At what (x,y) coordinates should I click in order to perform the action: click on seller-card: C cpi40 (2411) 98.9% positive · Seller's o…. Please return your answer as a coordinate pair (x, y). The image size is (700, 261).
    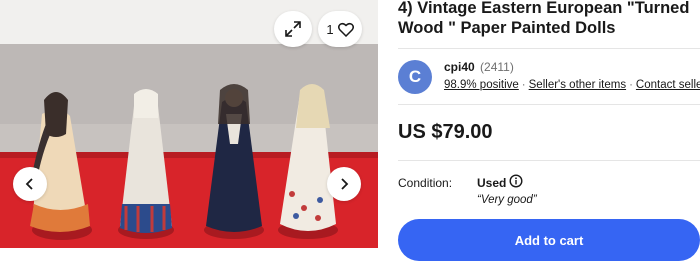
    Looking at the image, I should click on (549, 78).